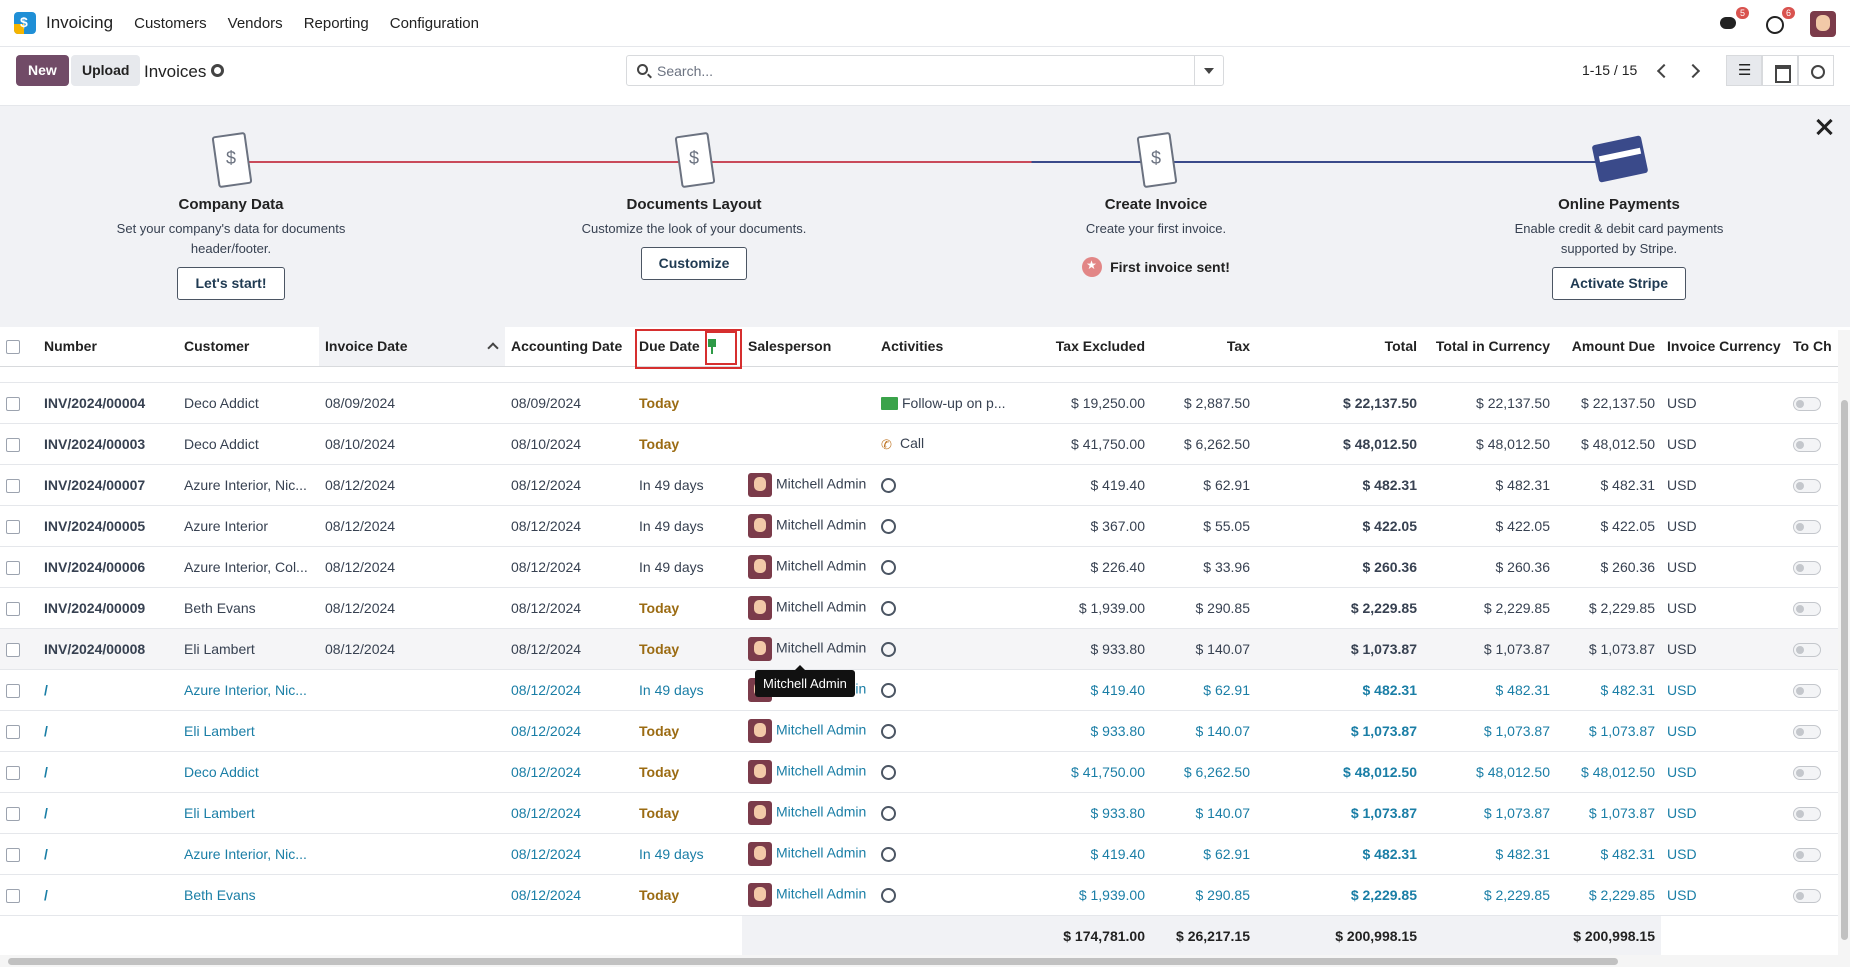 Image resolution: width=1850 pixels, height=967 pixels. What do you see at coordinates (949, 444) in the screenshot?
I see `cell-activity: ✆ Call` at bounding box center [949, 444].